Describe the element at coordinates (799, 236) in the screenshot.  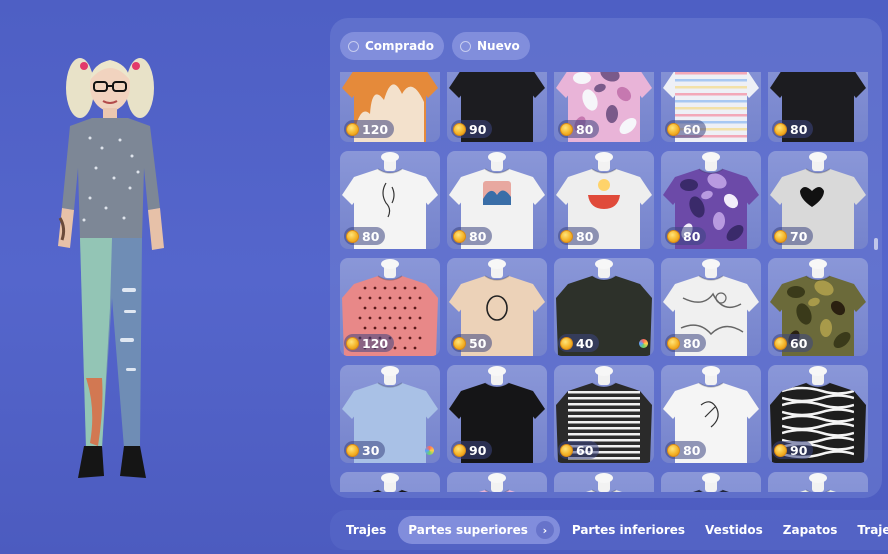
I see `price-value: 70` at that location.